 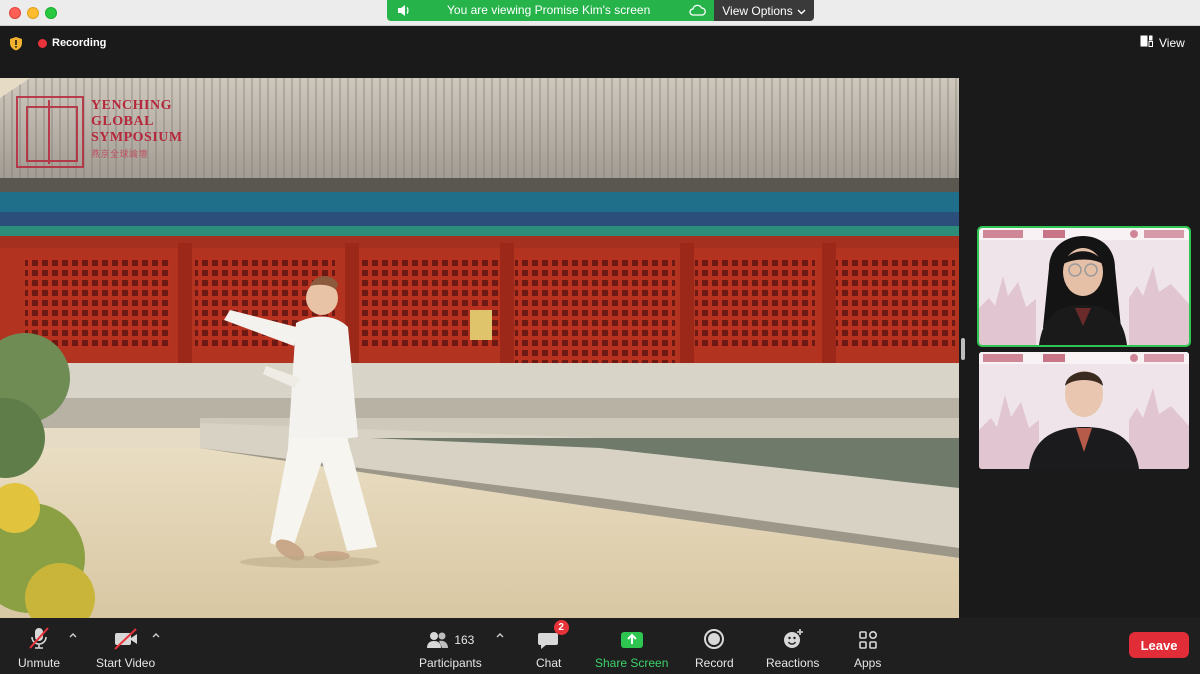 I want to click on unmute-button: Unmute, so click(x=39, y=647).